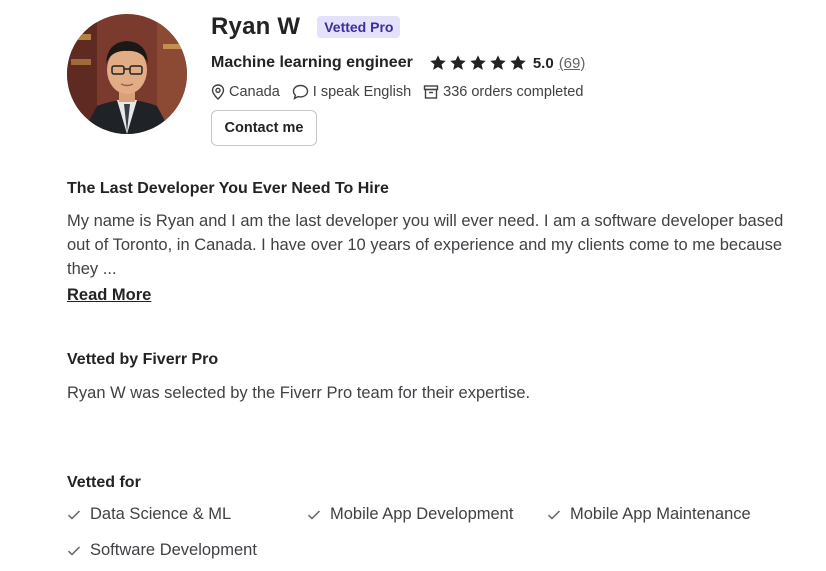 This screenshot has height=571, width=826. What do you see at coordinates (513, 92) in the screenshot?
I see `orders-text: 336 orders completed` at bounding box center [513, 92].